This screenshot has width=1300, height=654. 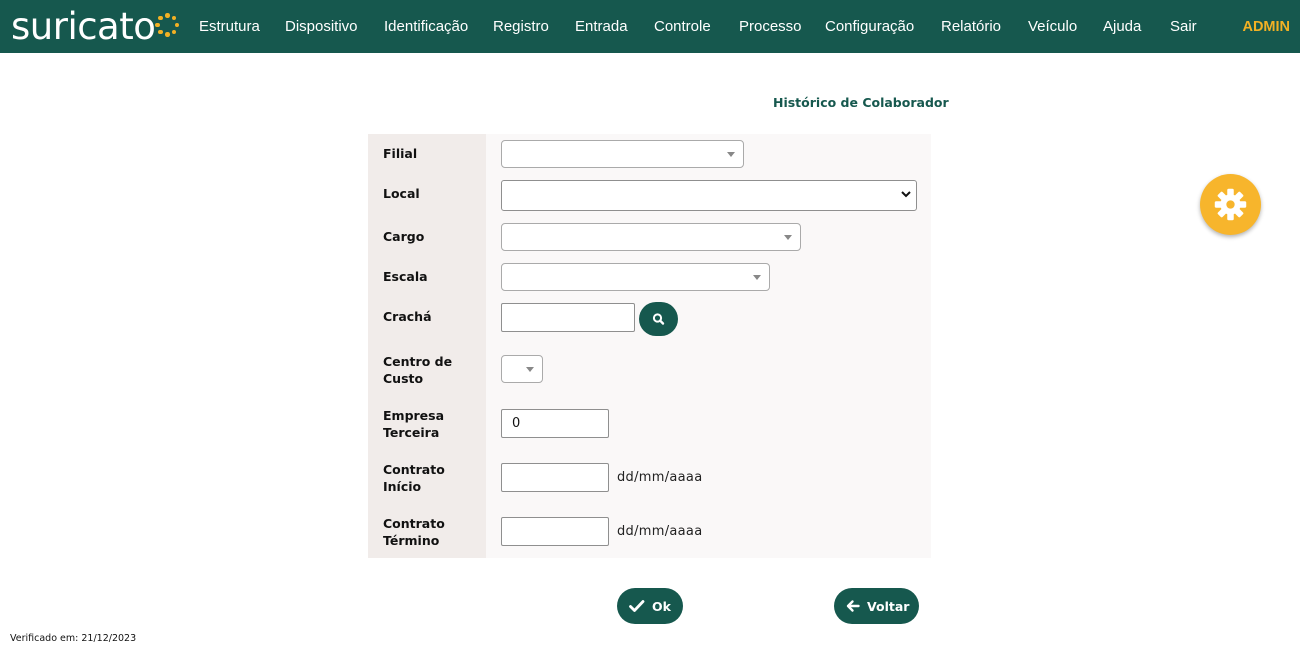 What do you see at coordinates (414, 532) in the screenshot?
I see `label-contrato-termino: Contrato Término` at bounding box center [414, 532].